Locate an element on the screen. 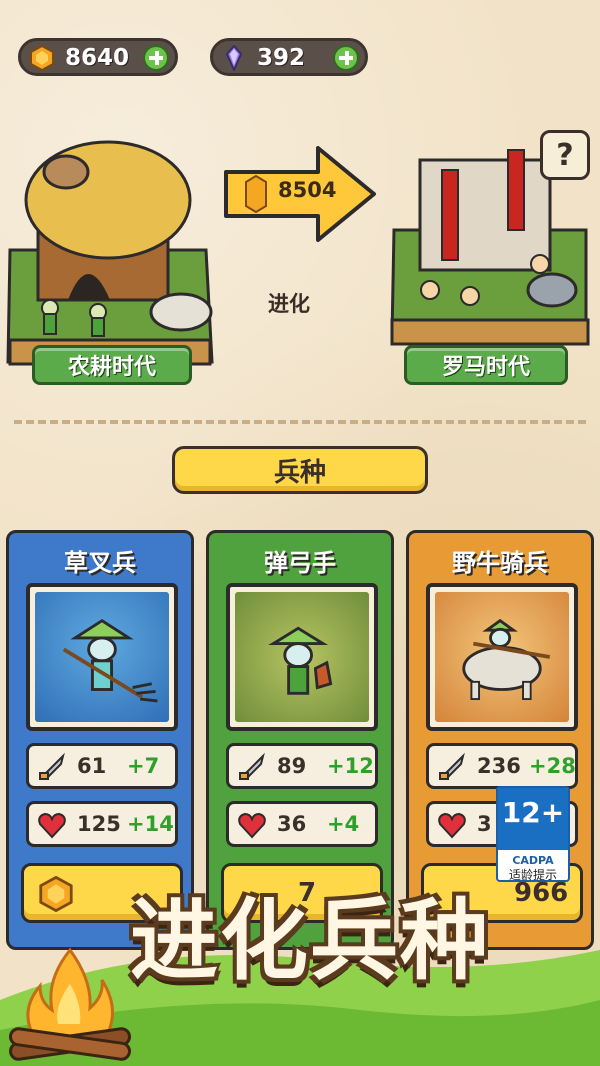 The image size is (600, 1066). attack-value: 89 is located at coordinates (292, 766).